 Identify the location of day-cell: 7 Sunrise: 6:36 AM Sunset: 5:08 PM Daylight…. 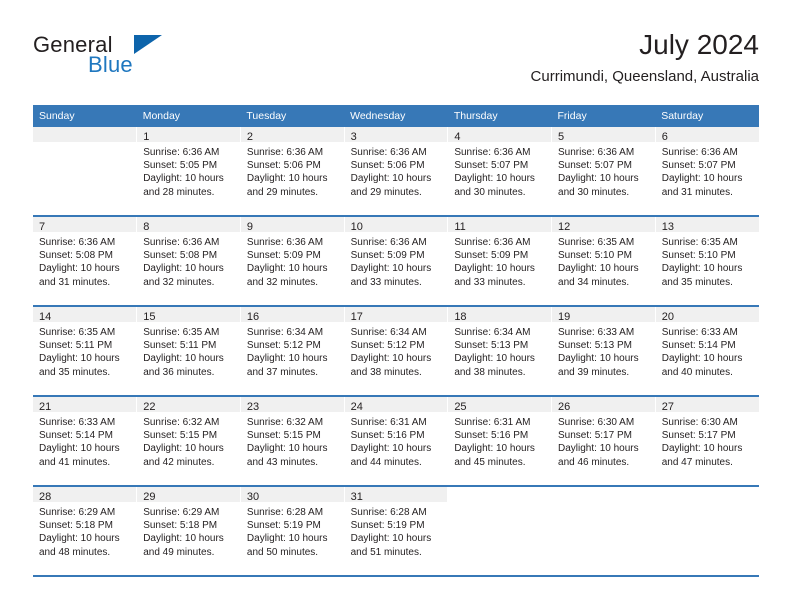
(85, 261).